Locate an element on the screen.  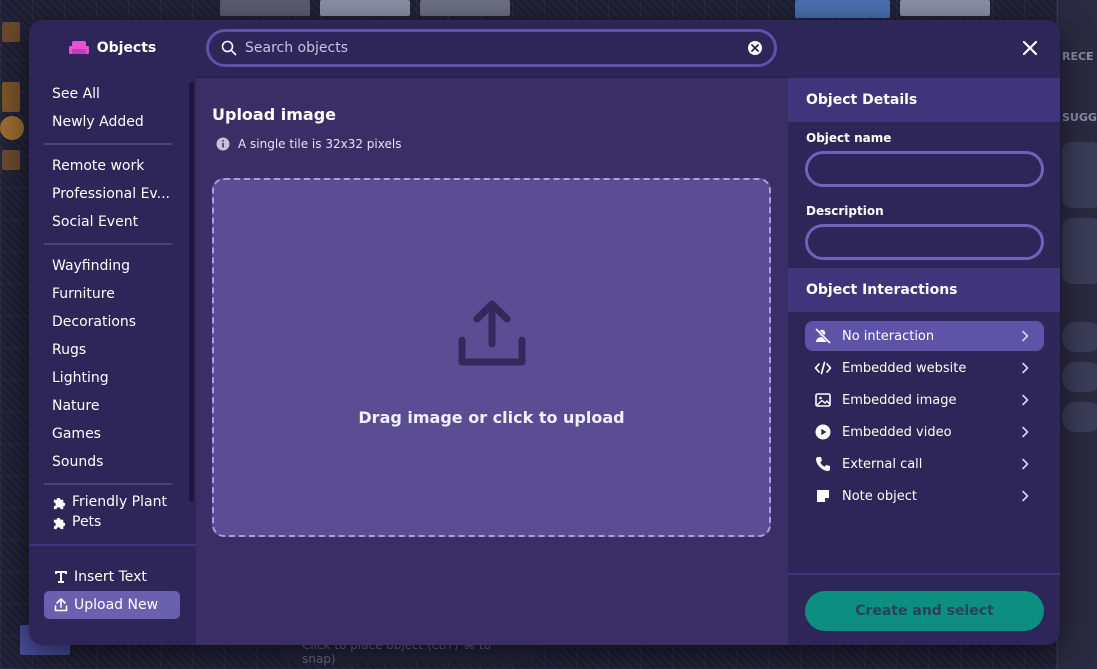
upload-new-label: Upload New is located at coordinates (116, 605).